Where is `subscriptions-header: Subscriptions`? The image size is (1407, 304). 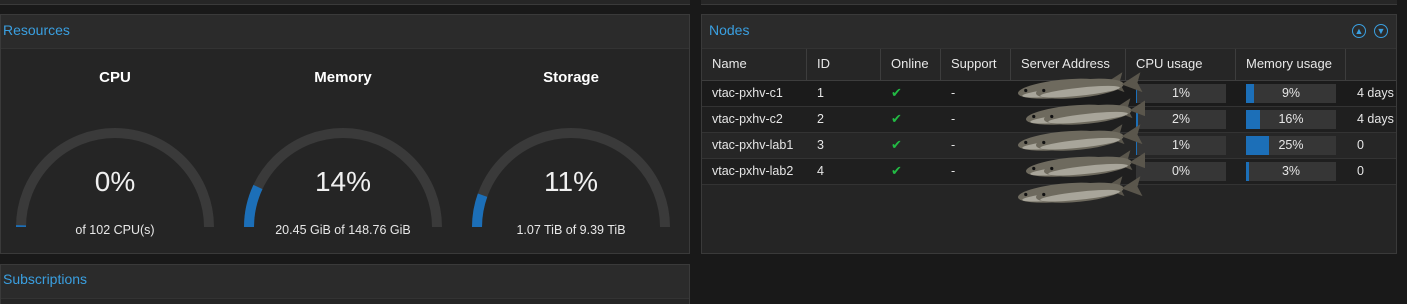 subscriptions-header: Subscriptions is located at coordinates (345, 282).